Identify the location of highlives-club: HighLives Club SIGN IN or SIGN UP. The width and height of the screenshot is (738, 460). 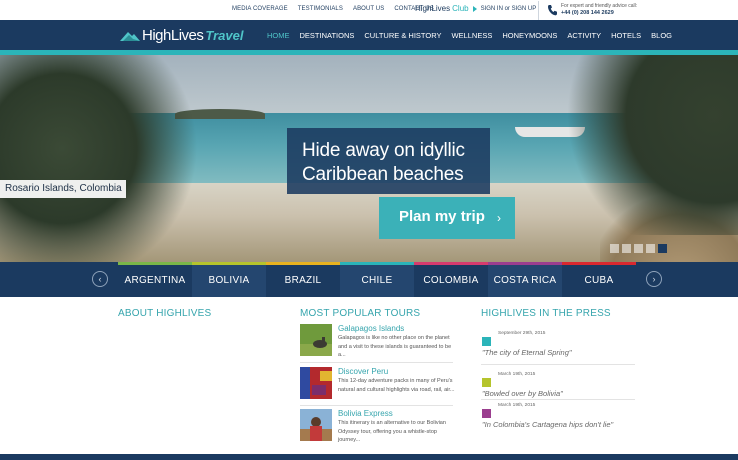
(475, 8).